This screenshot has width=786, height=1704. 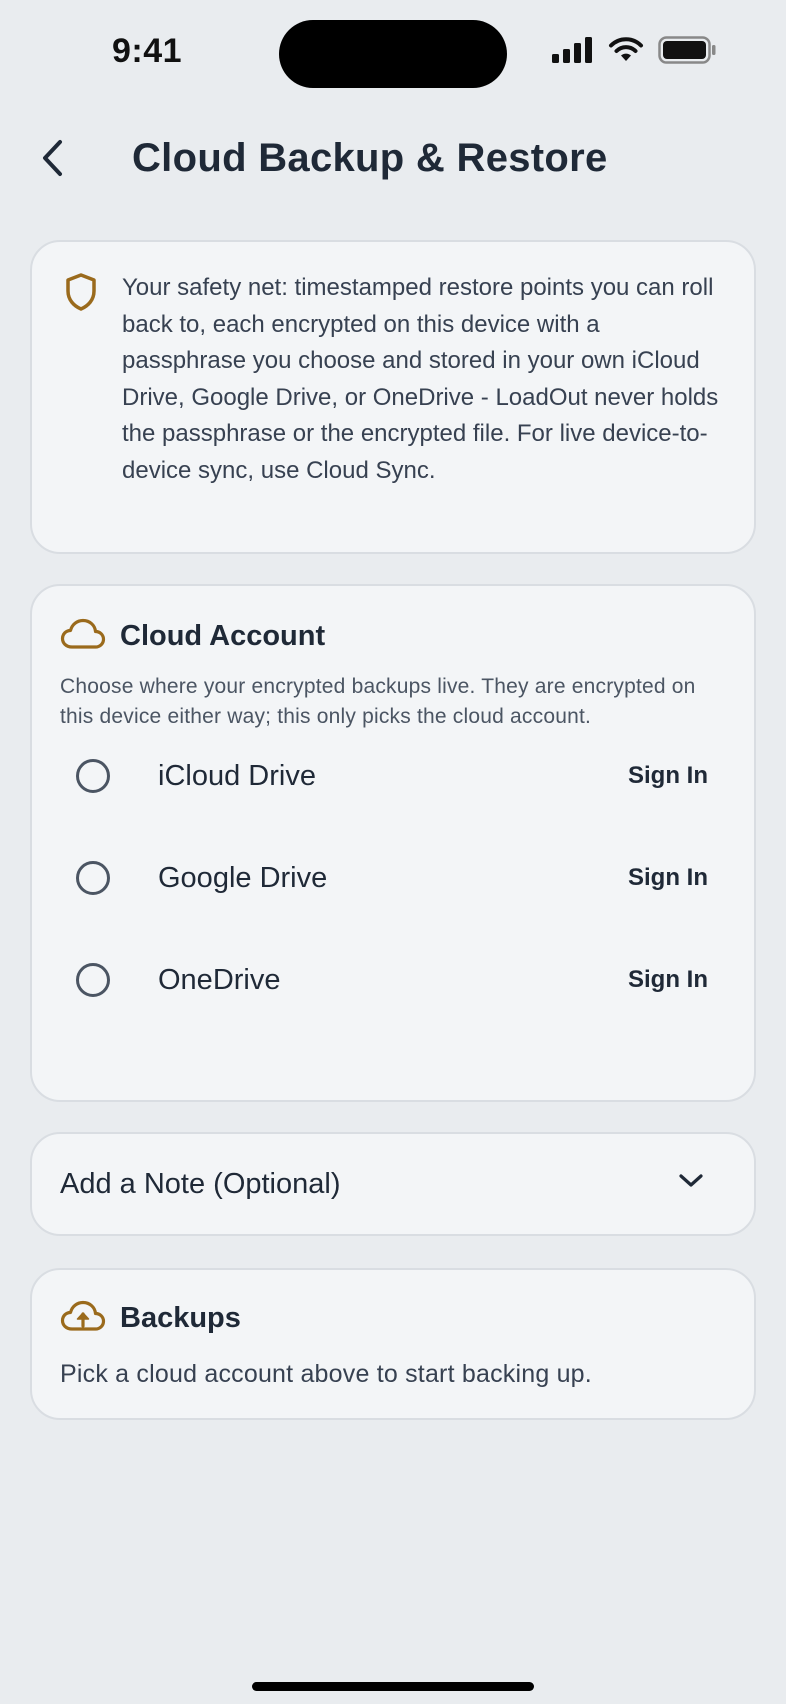 What do you see at coordinates (200, 1184) in the screenshot?
I see `add-note-label: Add a Note (Optional)` at bounding box center [200, 1184].